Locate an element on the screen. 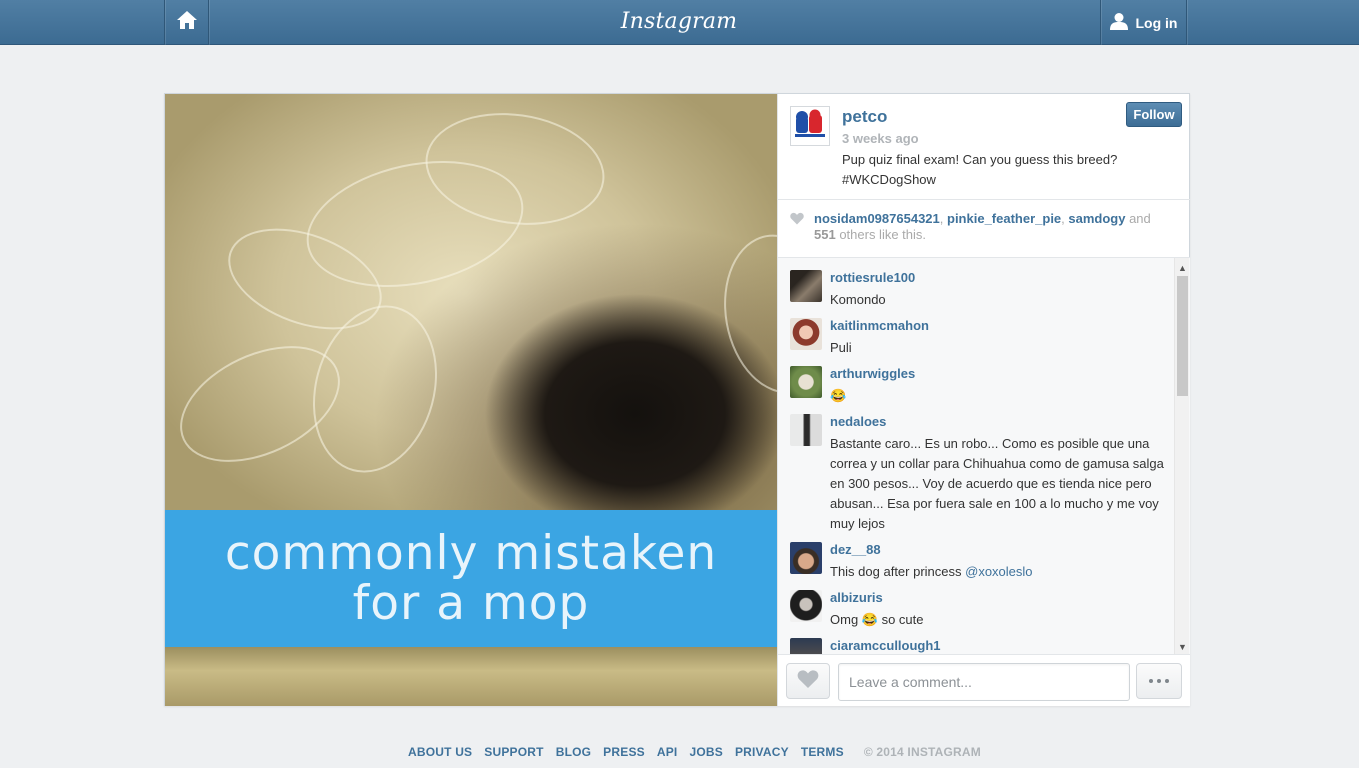 This screenshot has width=1359, height=768. banner-line-1: commonly mistaken is located at coordinates (471, 553).